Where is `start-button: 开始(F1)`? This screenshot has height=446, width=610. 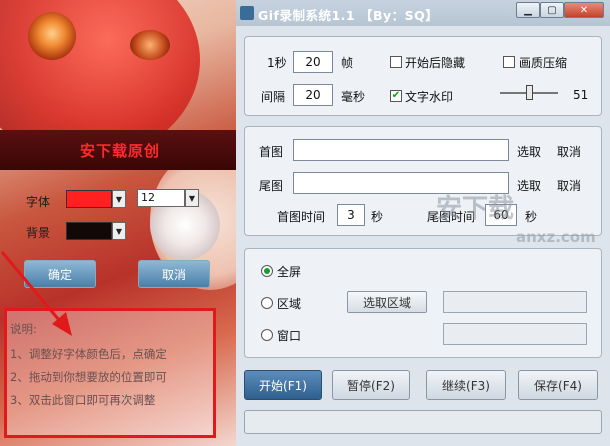
start-button: 开始(F1) is located at coordinates (283, 385).